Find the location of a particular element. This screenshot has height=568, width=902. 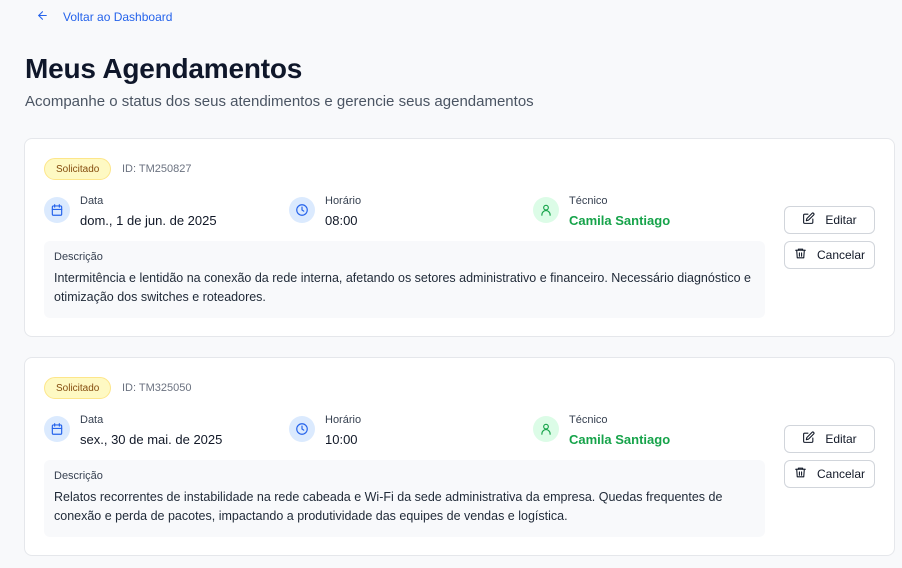

date-field: Data sex., 30 de mai. de 2025 is located at coordinates (133, 430).